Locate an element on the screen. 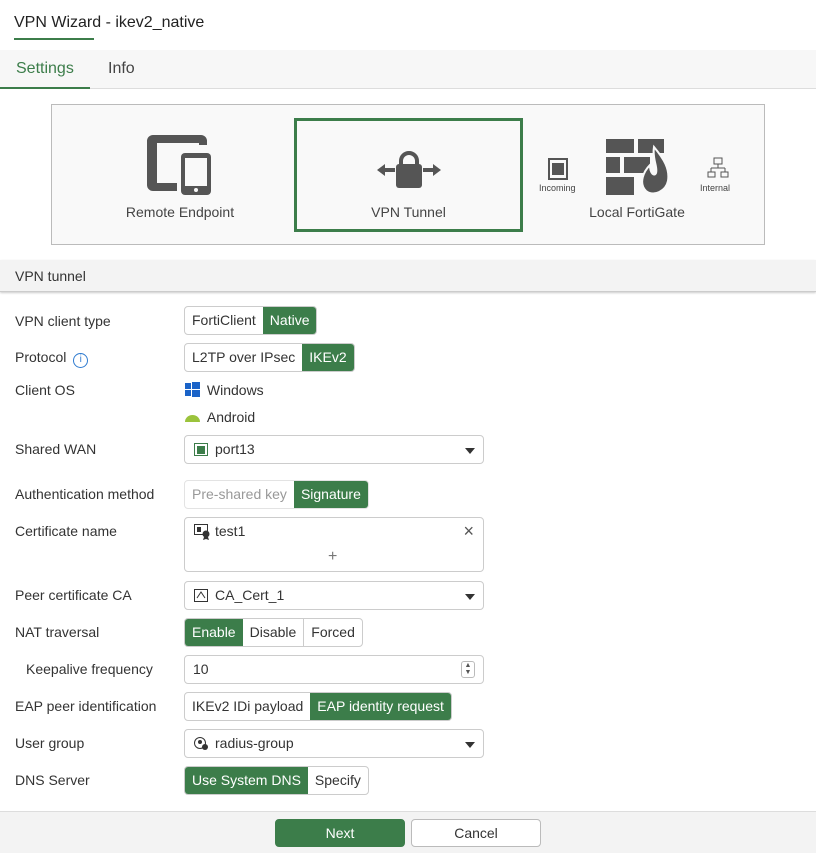 This screenshot has height=853, width=816. option-l2tp: L2TP over IPsec is located at coordinates (243, 357).